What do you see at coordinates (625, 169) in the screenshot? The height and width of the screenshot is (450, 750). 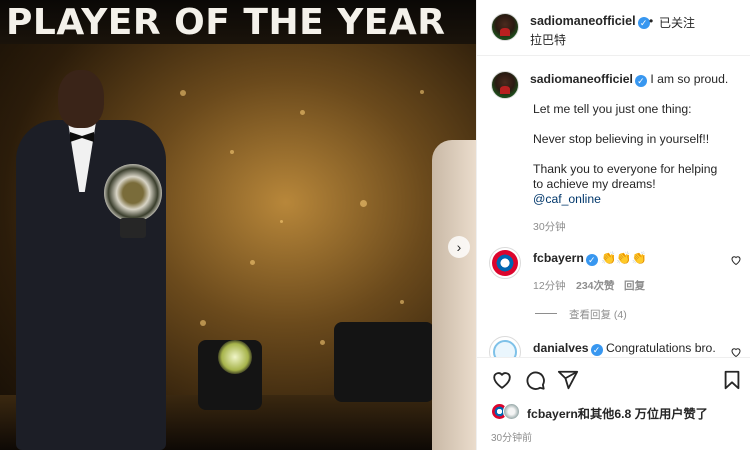 I see `caption-line-4: Thank you to everyone for helping` at bounding box center [625, 169].